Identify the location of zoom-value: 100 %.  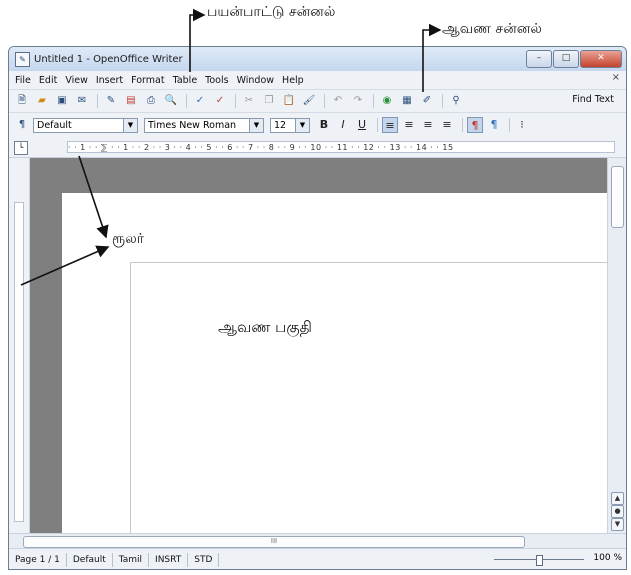
(607, 558).